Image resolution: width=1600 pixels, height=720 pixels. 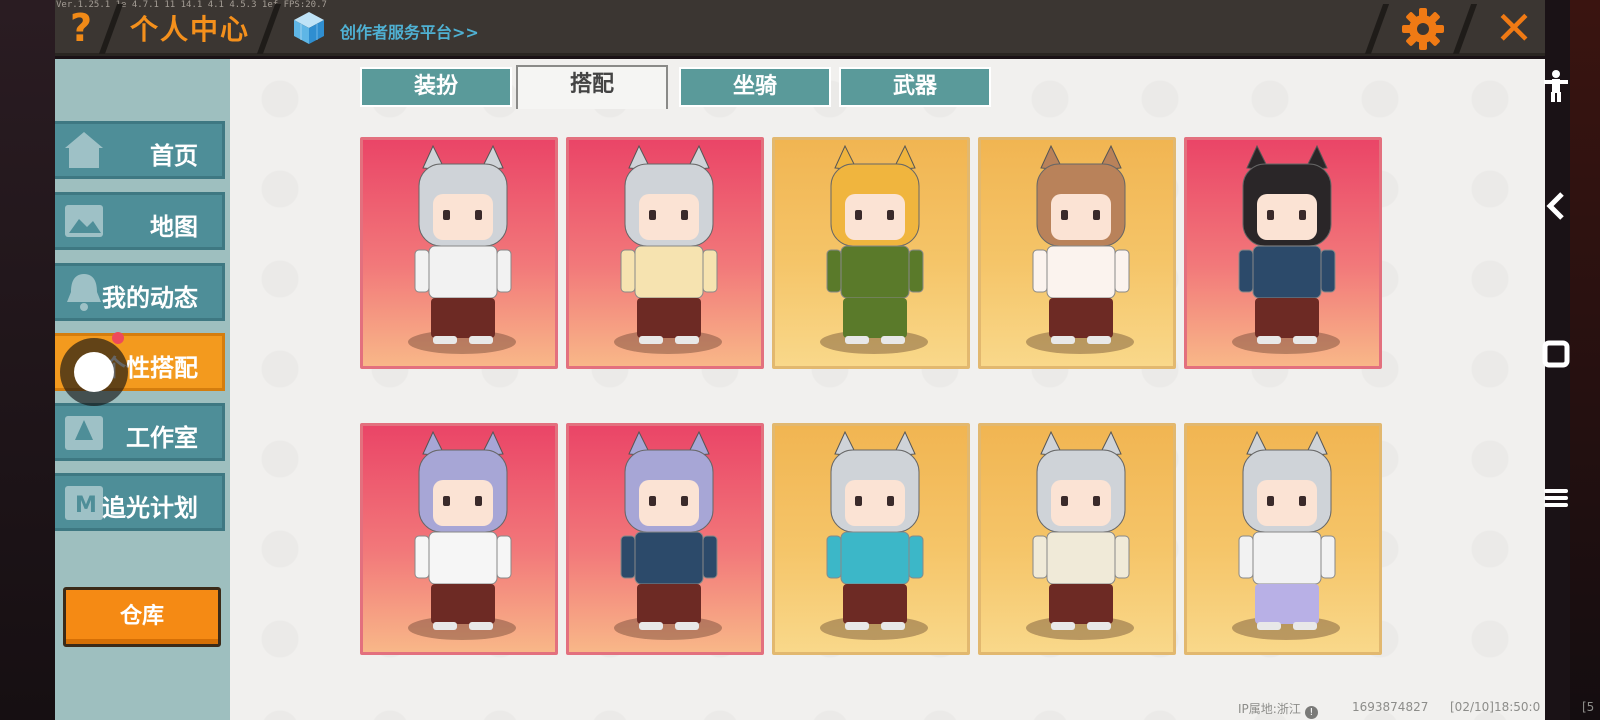 What do you see at coordinates (84, 292) in the screenshot?
I see `bell-icon` at bounding box center [84, 292].